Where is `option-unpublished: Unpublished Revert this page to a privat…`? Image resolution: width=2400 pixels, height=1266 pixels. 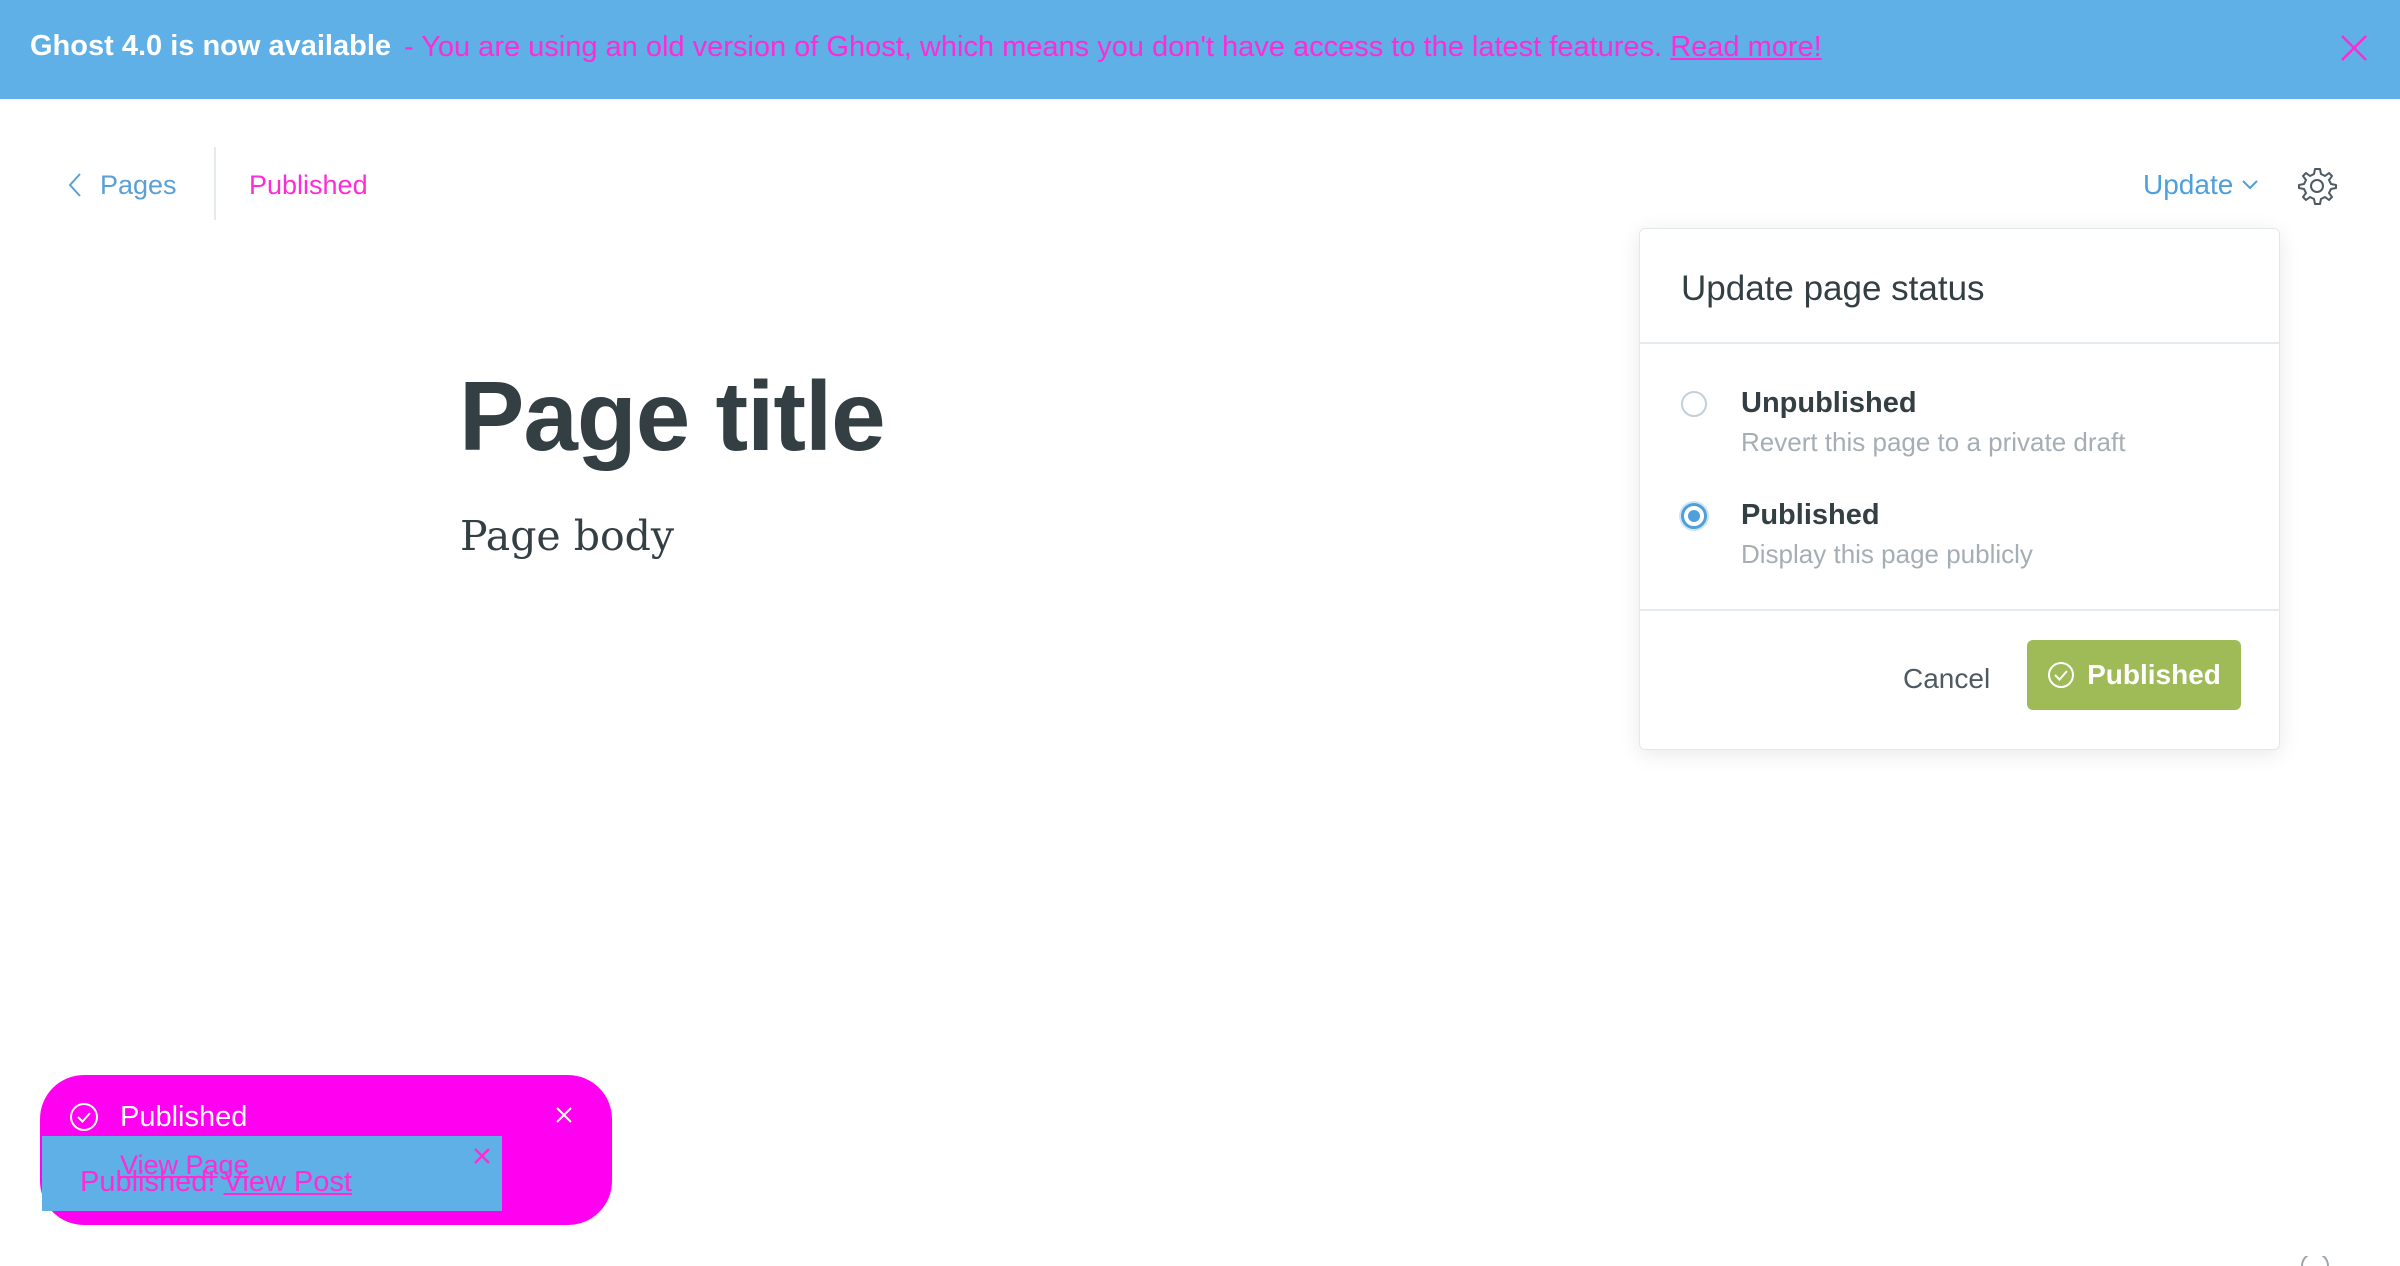 option-unpublished: Unpublished Revert this page to a privat… is located at coordinates (1961, 426).